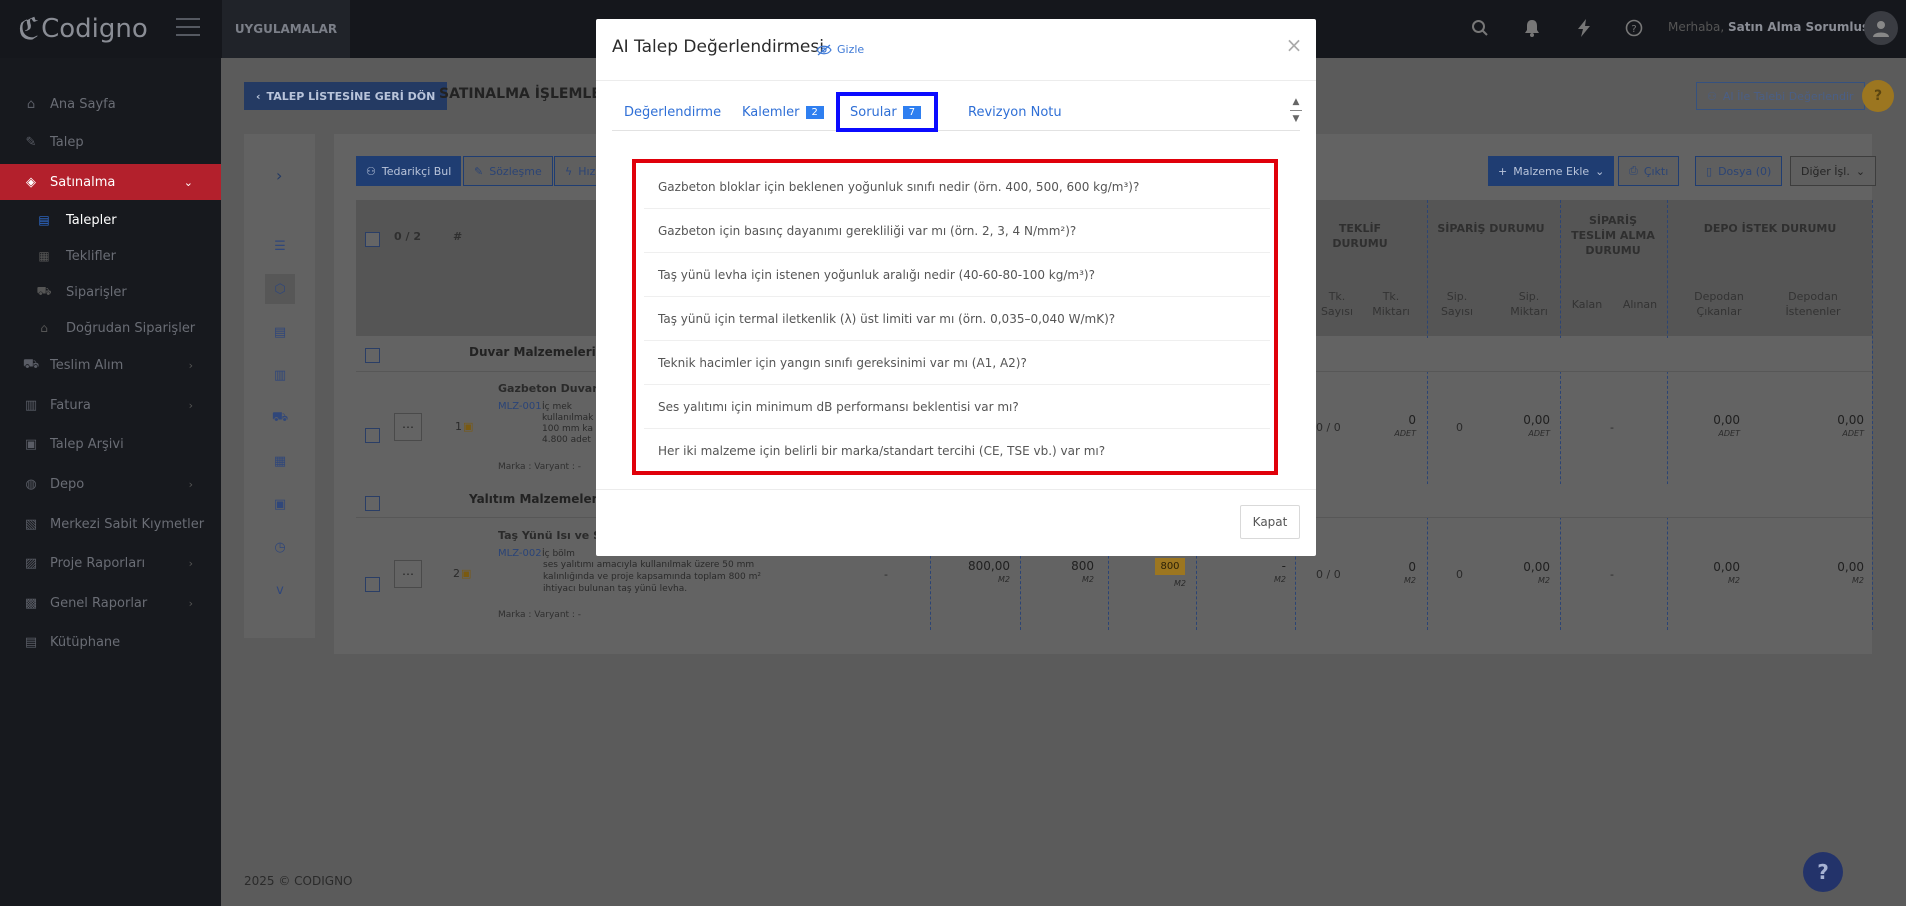 The height and width of the screenshot is (906, 1906). Describe the element at coordinates (31, 484) in the screenshot. I see `warehouse-icon: ◍` at that location.